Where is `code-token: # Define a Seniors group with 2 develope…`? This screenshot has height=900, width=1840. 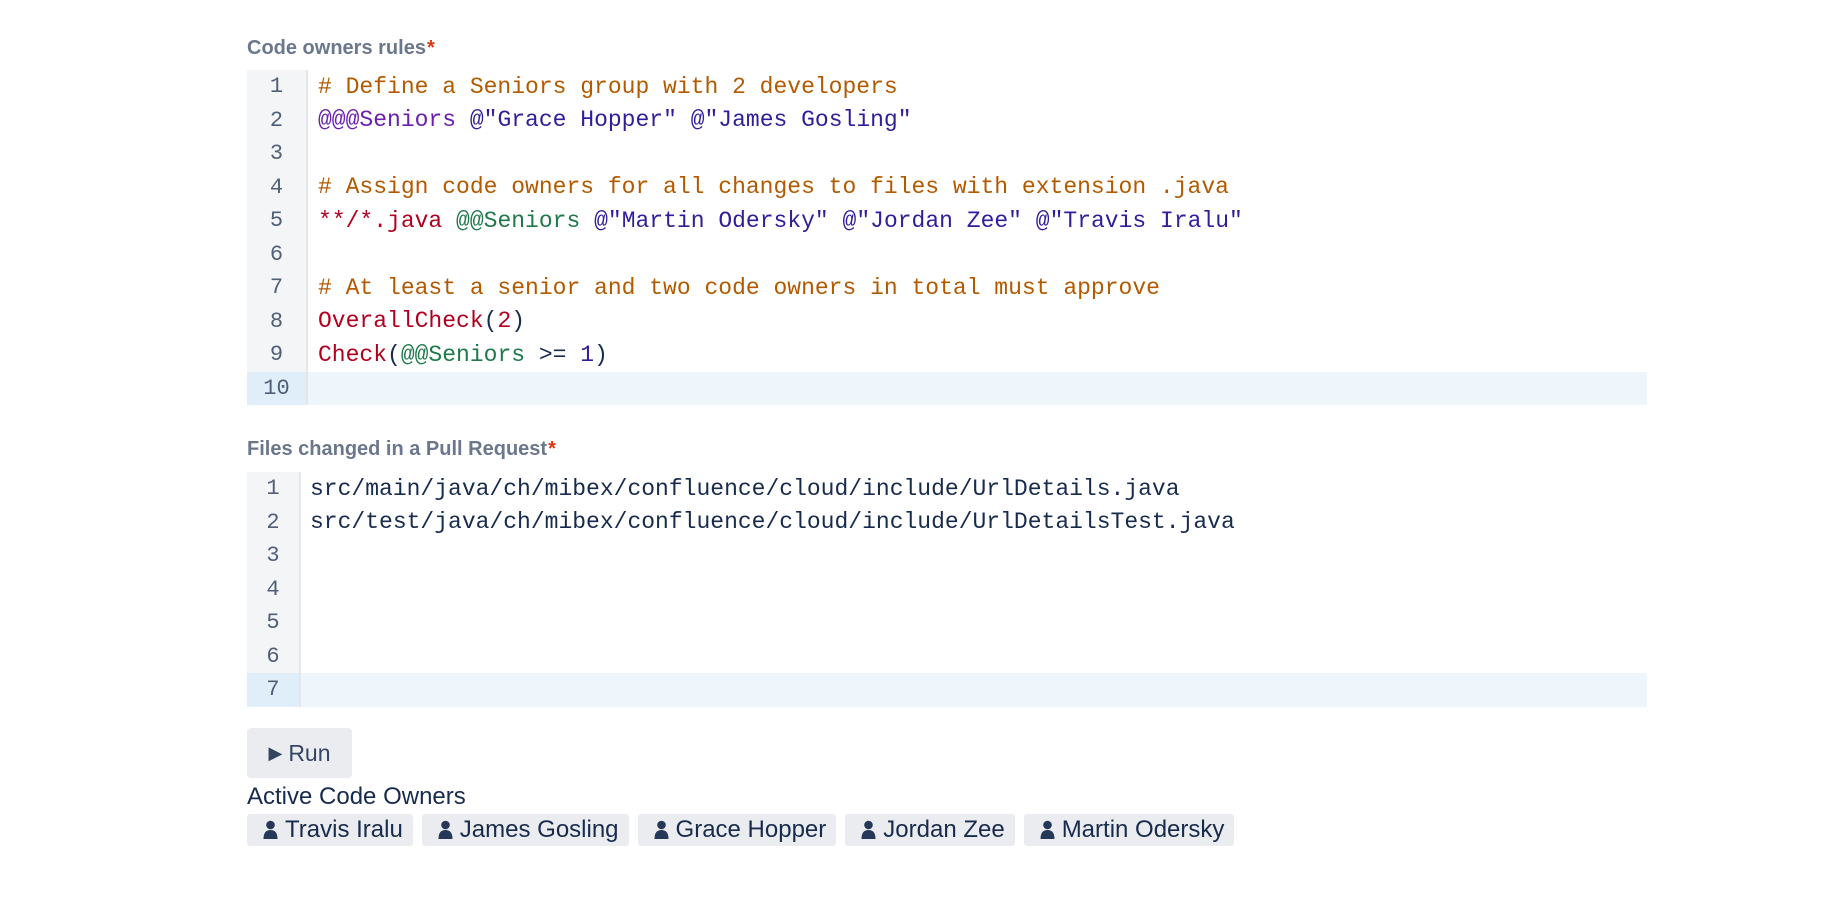 code-token: # Define a Seniors group with 2 develope… is located at coordinates (608, 86).